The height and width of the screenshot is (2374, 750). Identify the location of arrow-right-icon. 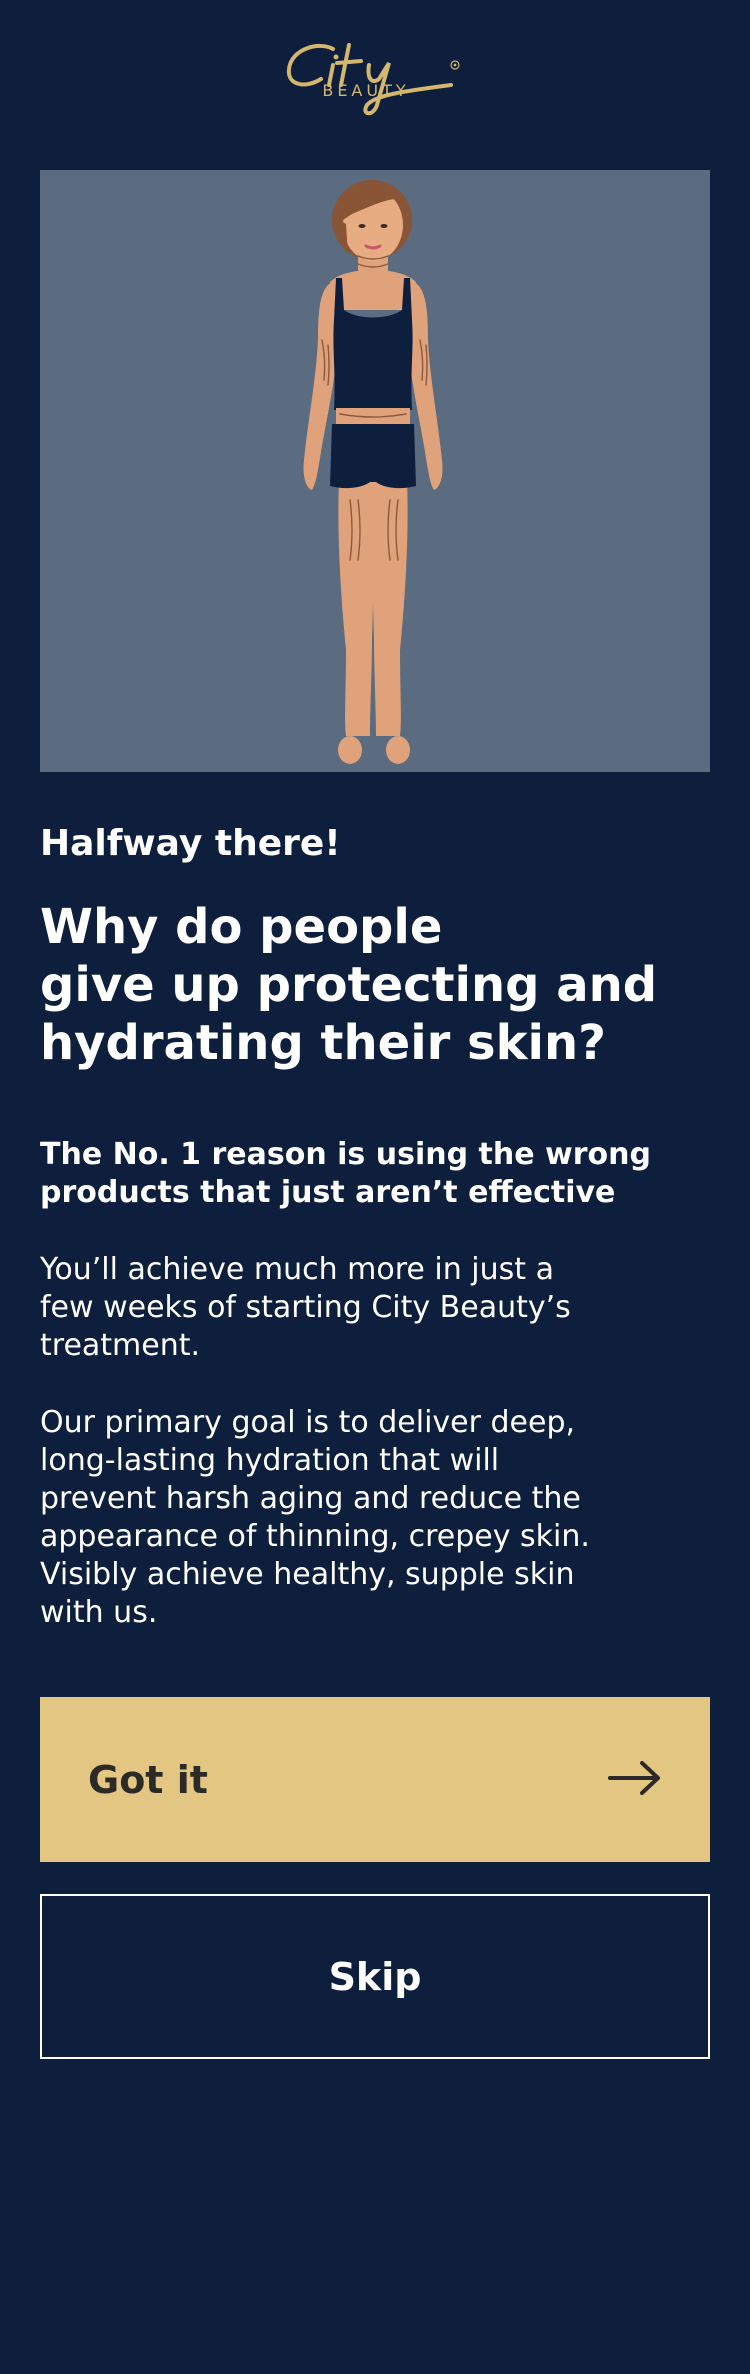
(635, 1780).